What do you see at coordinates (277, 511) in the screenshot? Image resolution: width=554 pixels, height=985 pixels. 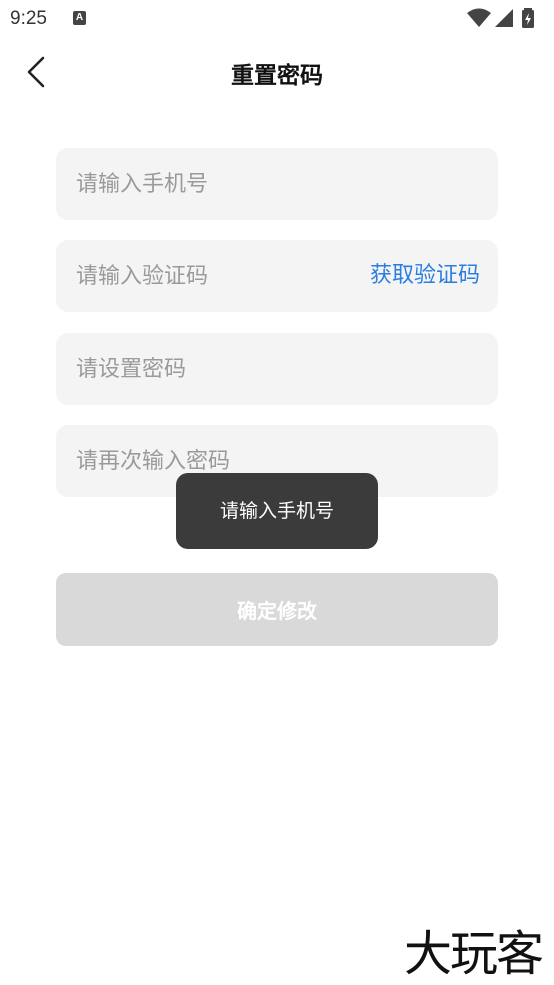 I see `toast-message: 请输入手机号` at bounding box center [277, 511].